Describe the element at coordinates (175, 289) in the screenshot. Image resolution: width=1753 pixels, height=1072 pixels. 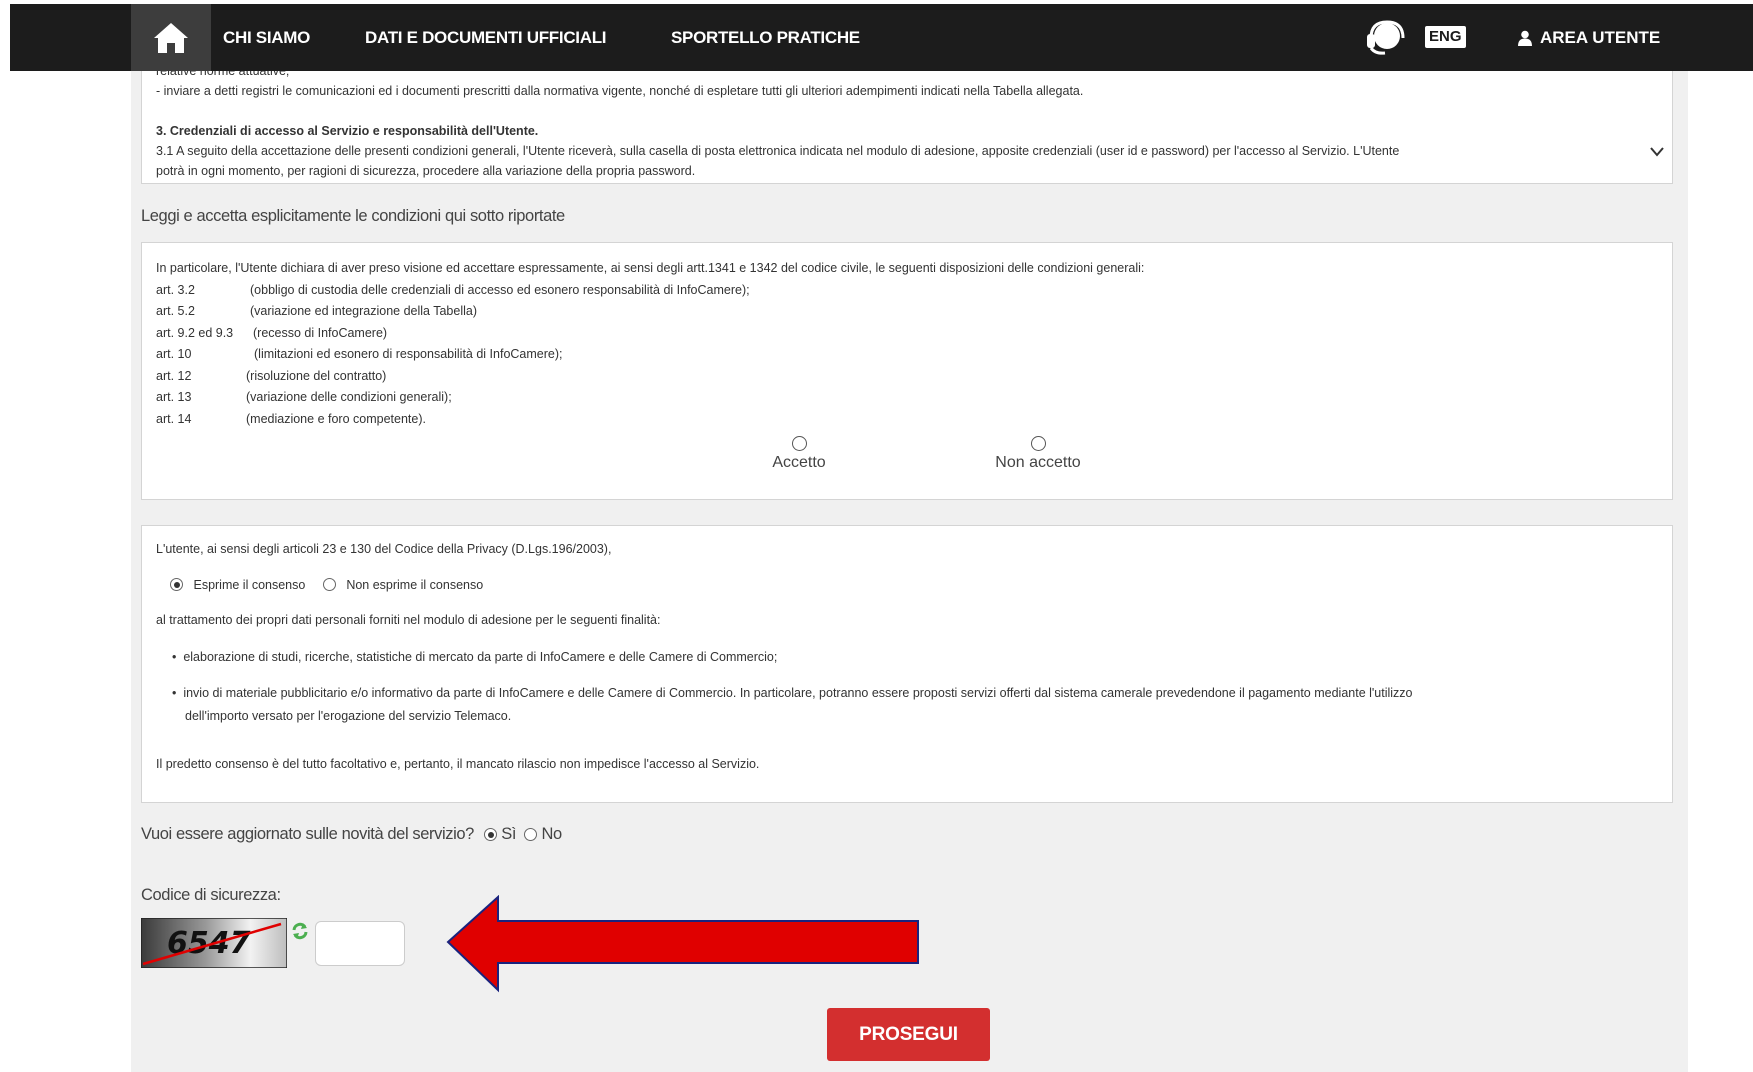
I see `article-number: art. 3.2` at that location.